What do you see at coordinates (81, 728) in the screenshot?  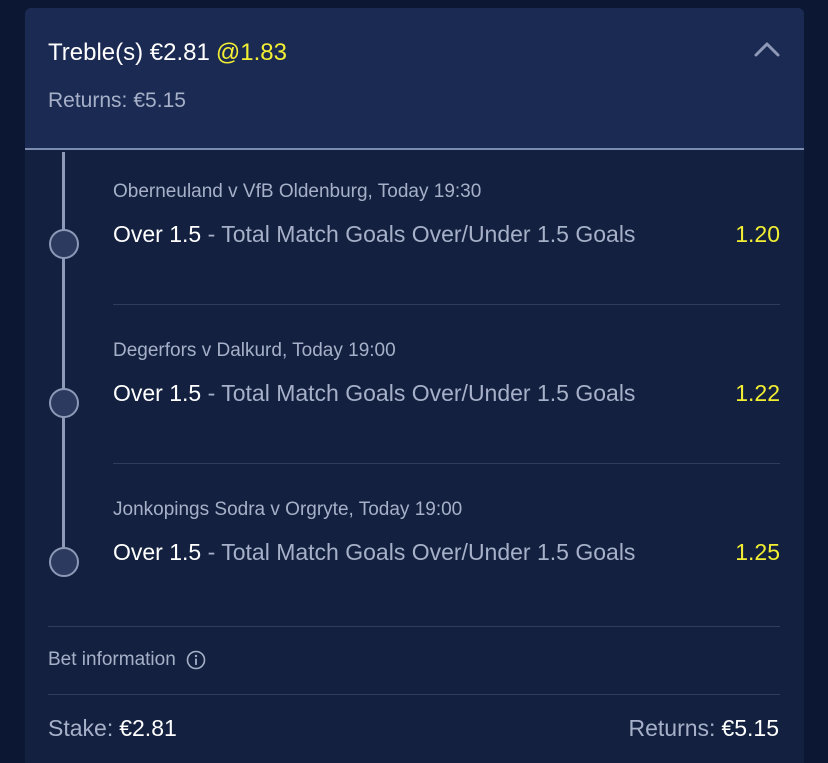 I see `stake-label: Stake:` at bounding box center [81, 728].